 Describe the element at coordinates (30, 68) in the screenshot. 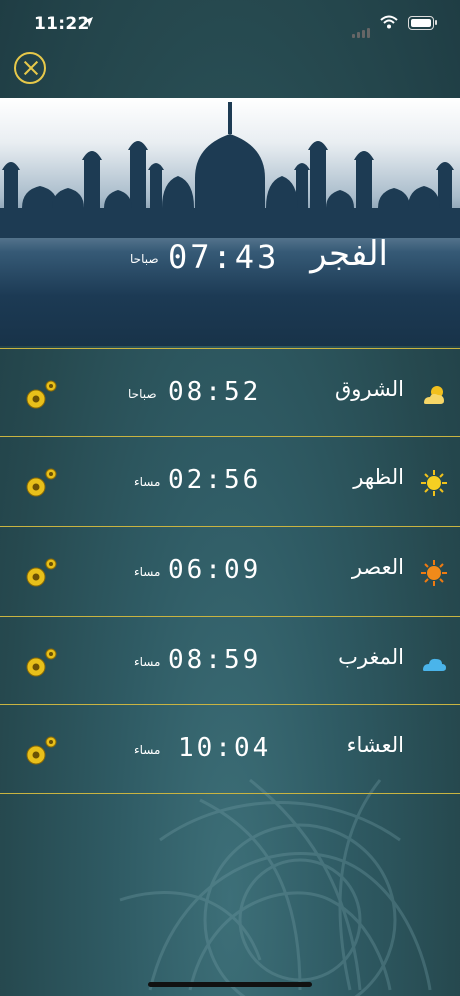

I see `close-button` at that location.